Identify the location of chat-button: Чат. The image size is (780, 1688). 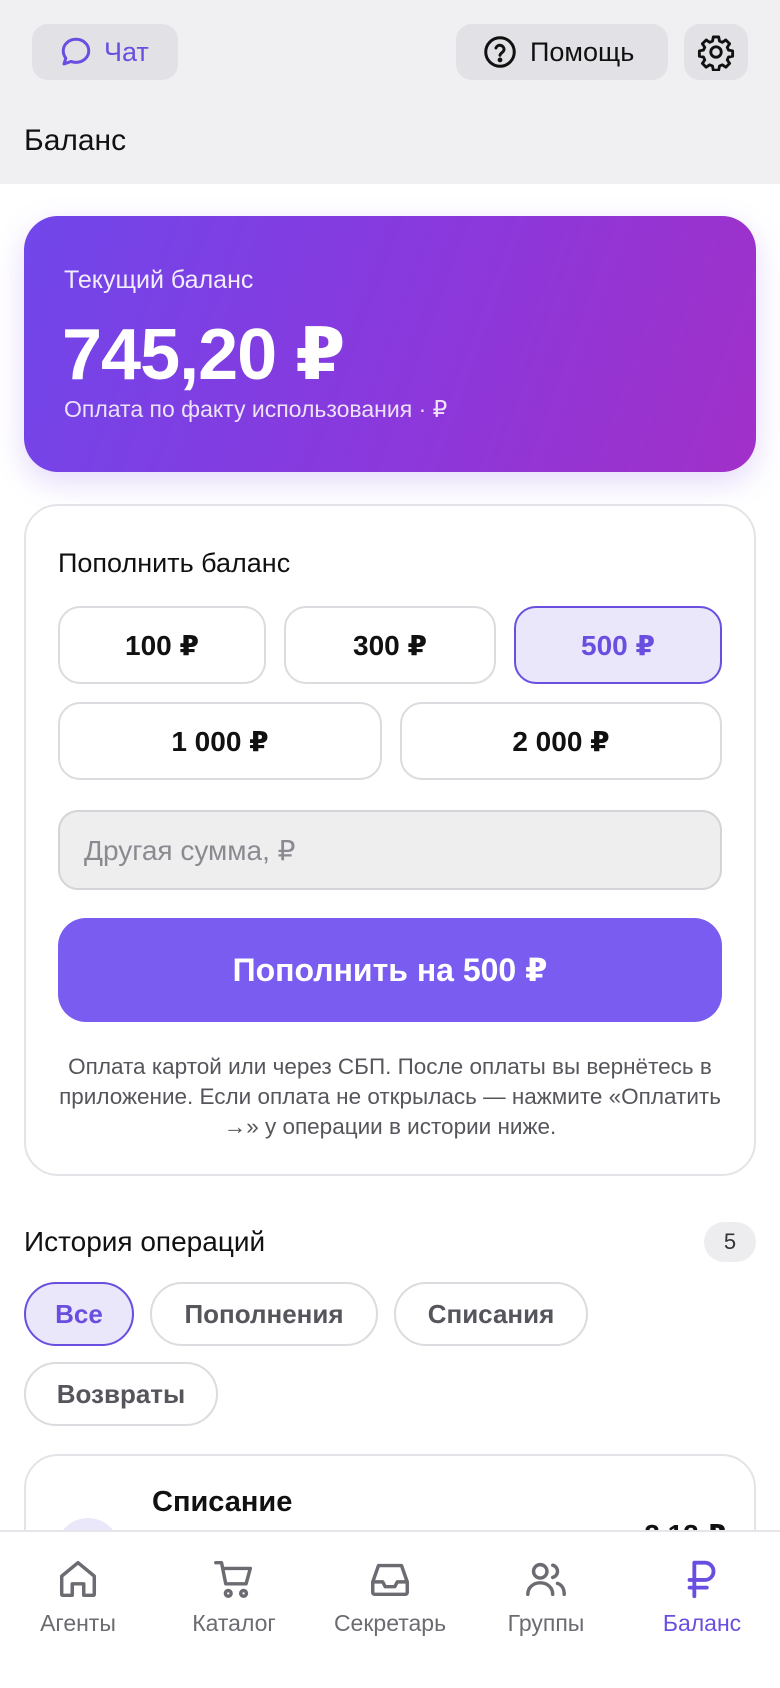
(105, 52).